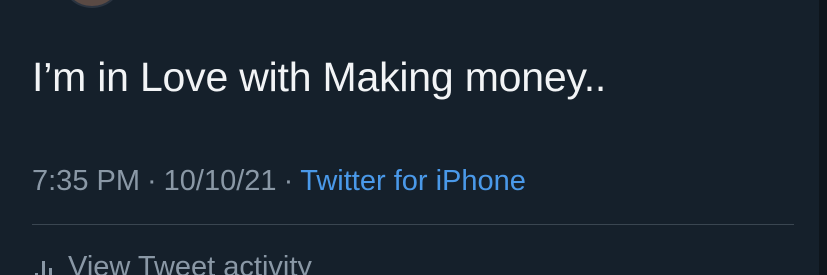  I want to click on bar-chart-icon, so click(43, 268).